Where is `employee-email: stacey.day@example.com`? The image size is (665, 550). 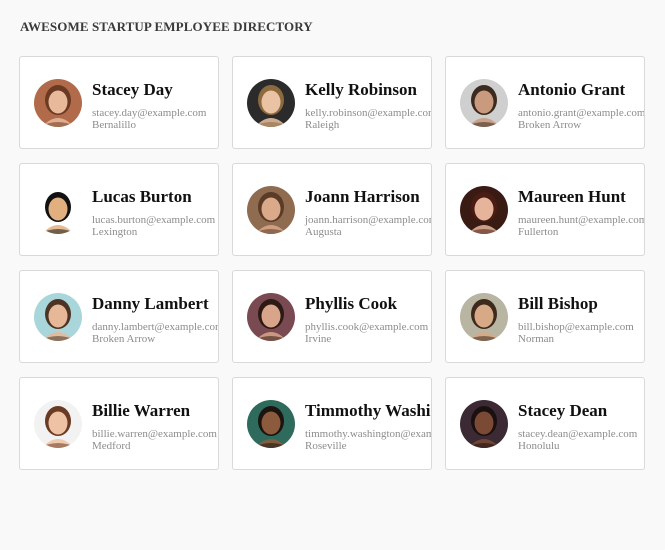
employee-email: stacey.day@example.com is located at coordinates (149, 113).